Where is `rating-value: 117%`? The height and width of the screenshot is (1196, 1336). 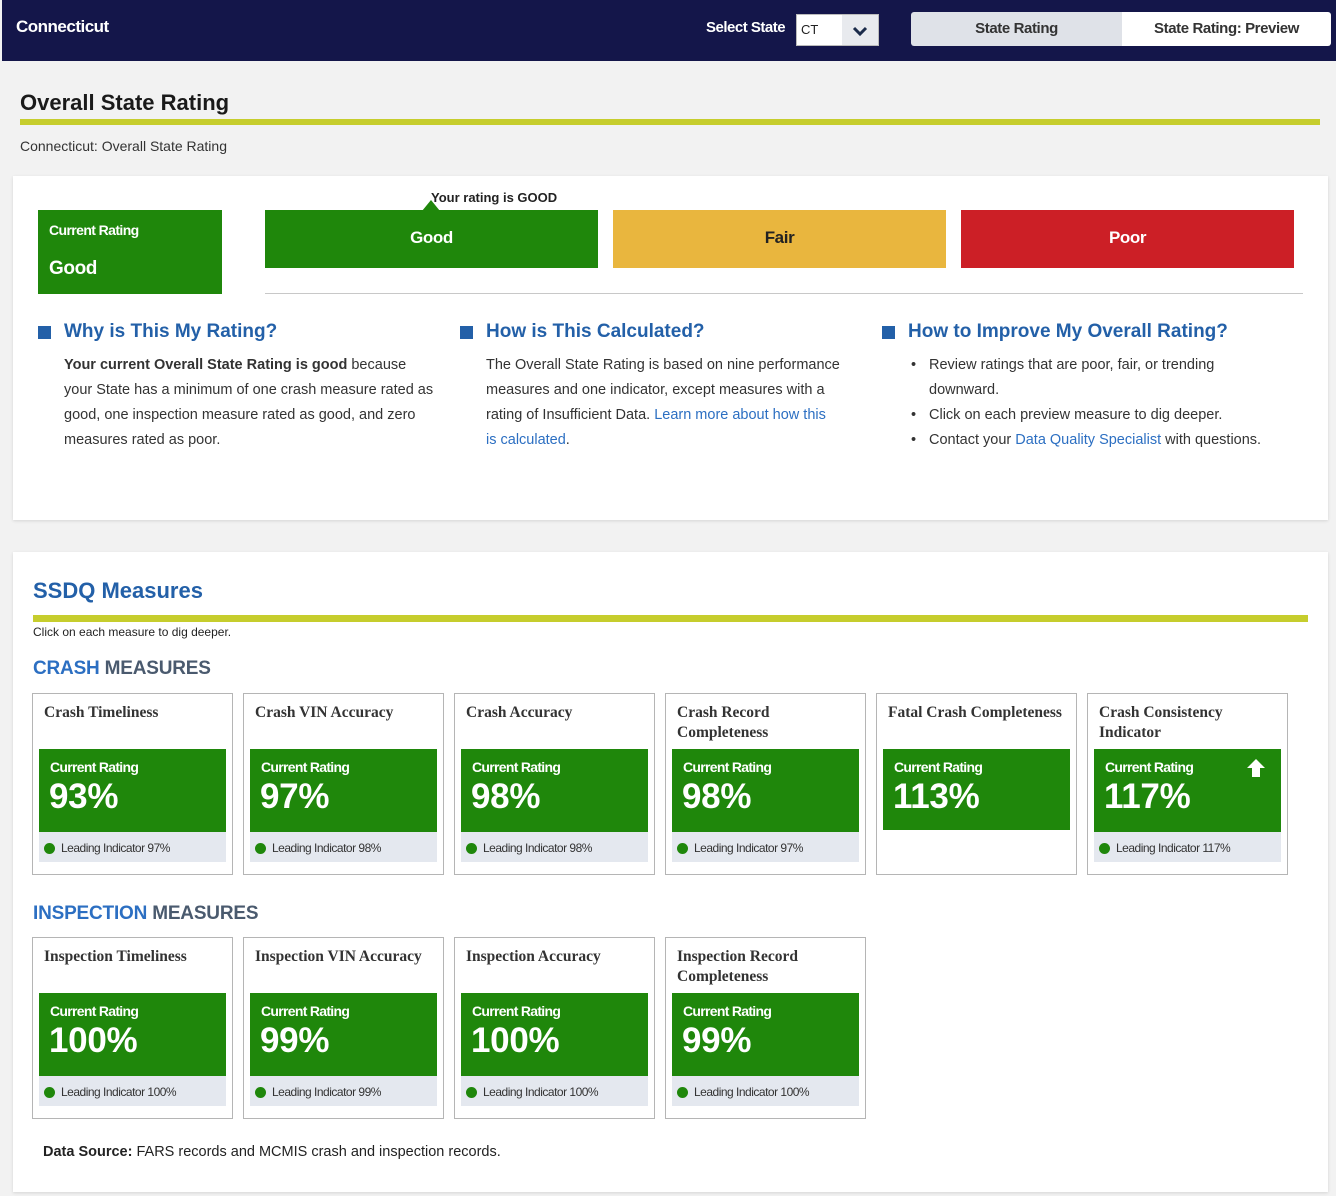
rating-value: 117% is located at coordinates (1147, 796).